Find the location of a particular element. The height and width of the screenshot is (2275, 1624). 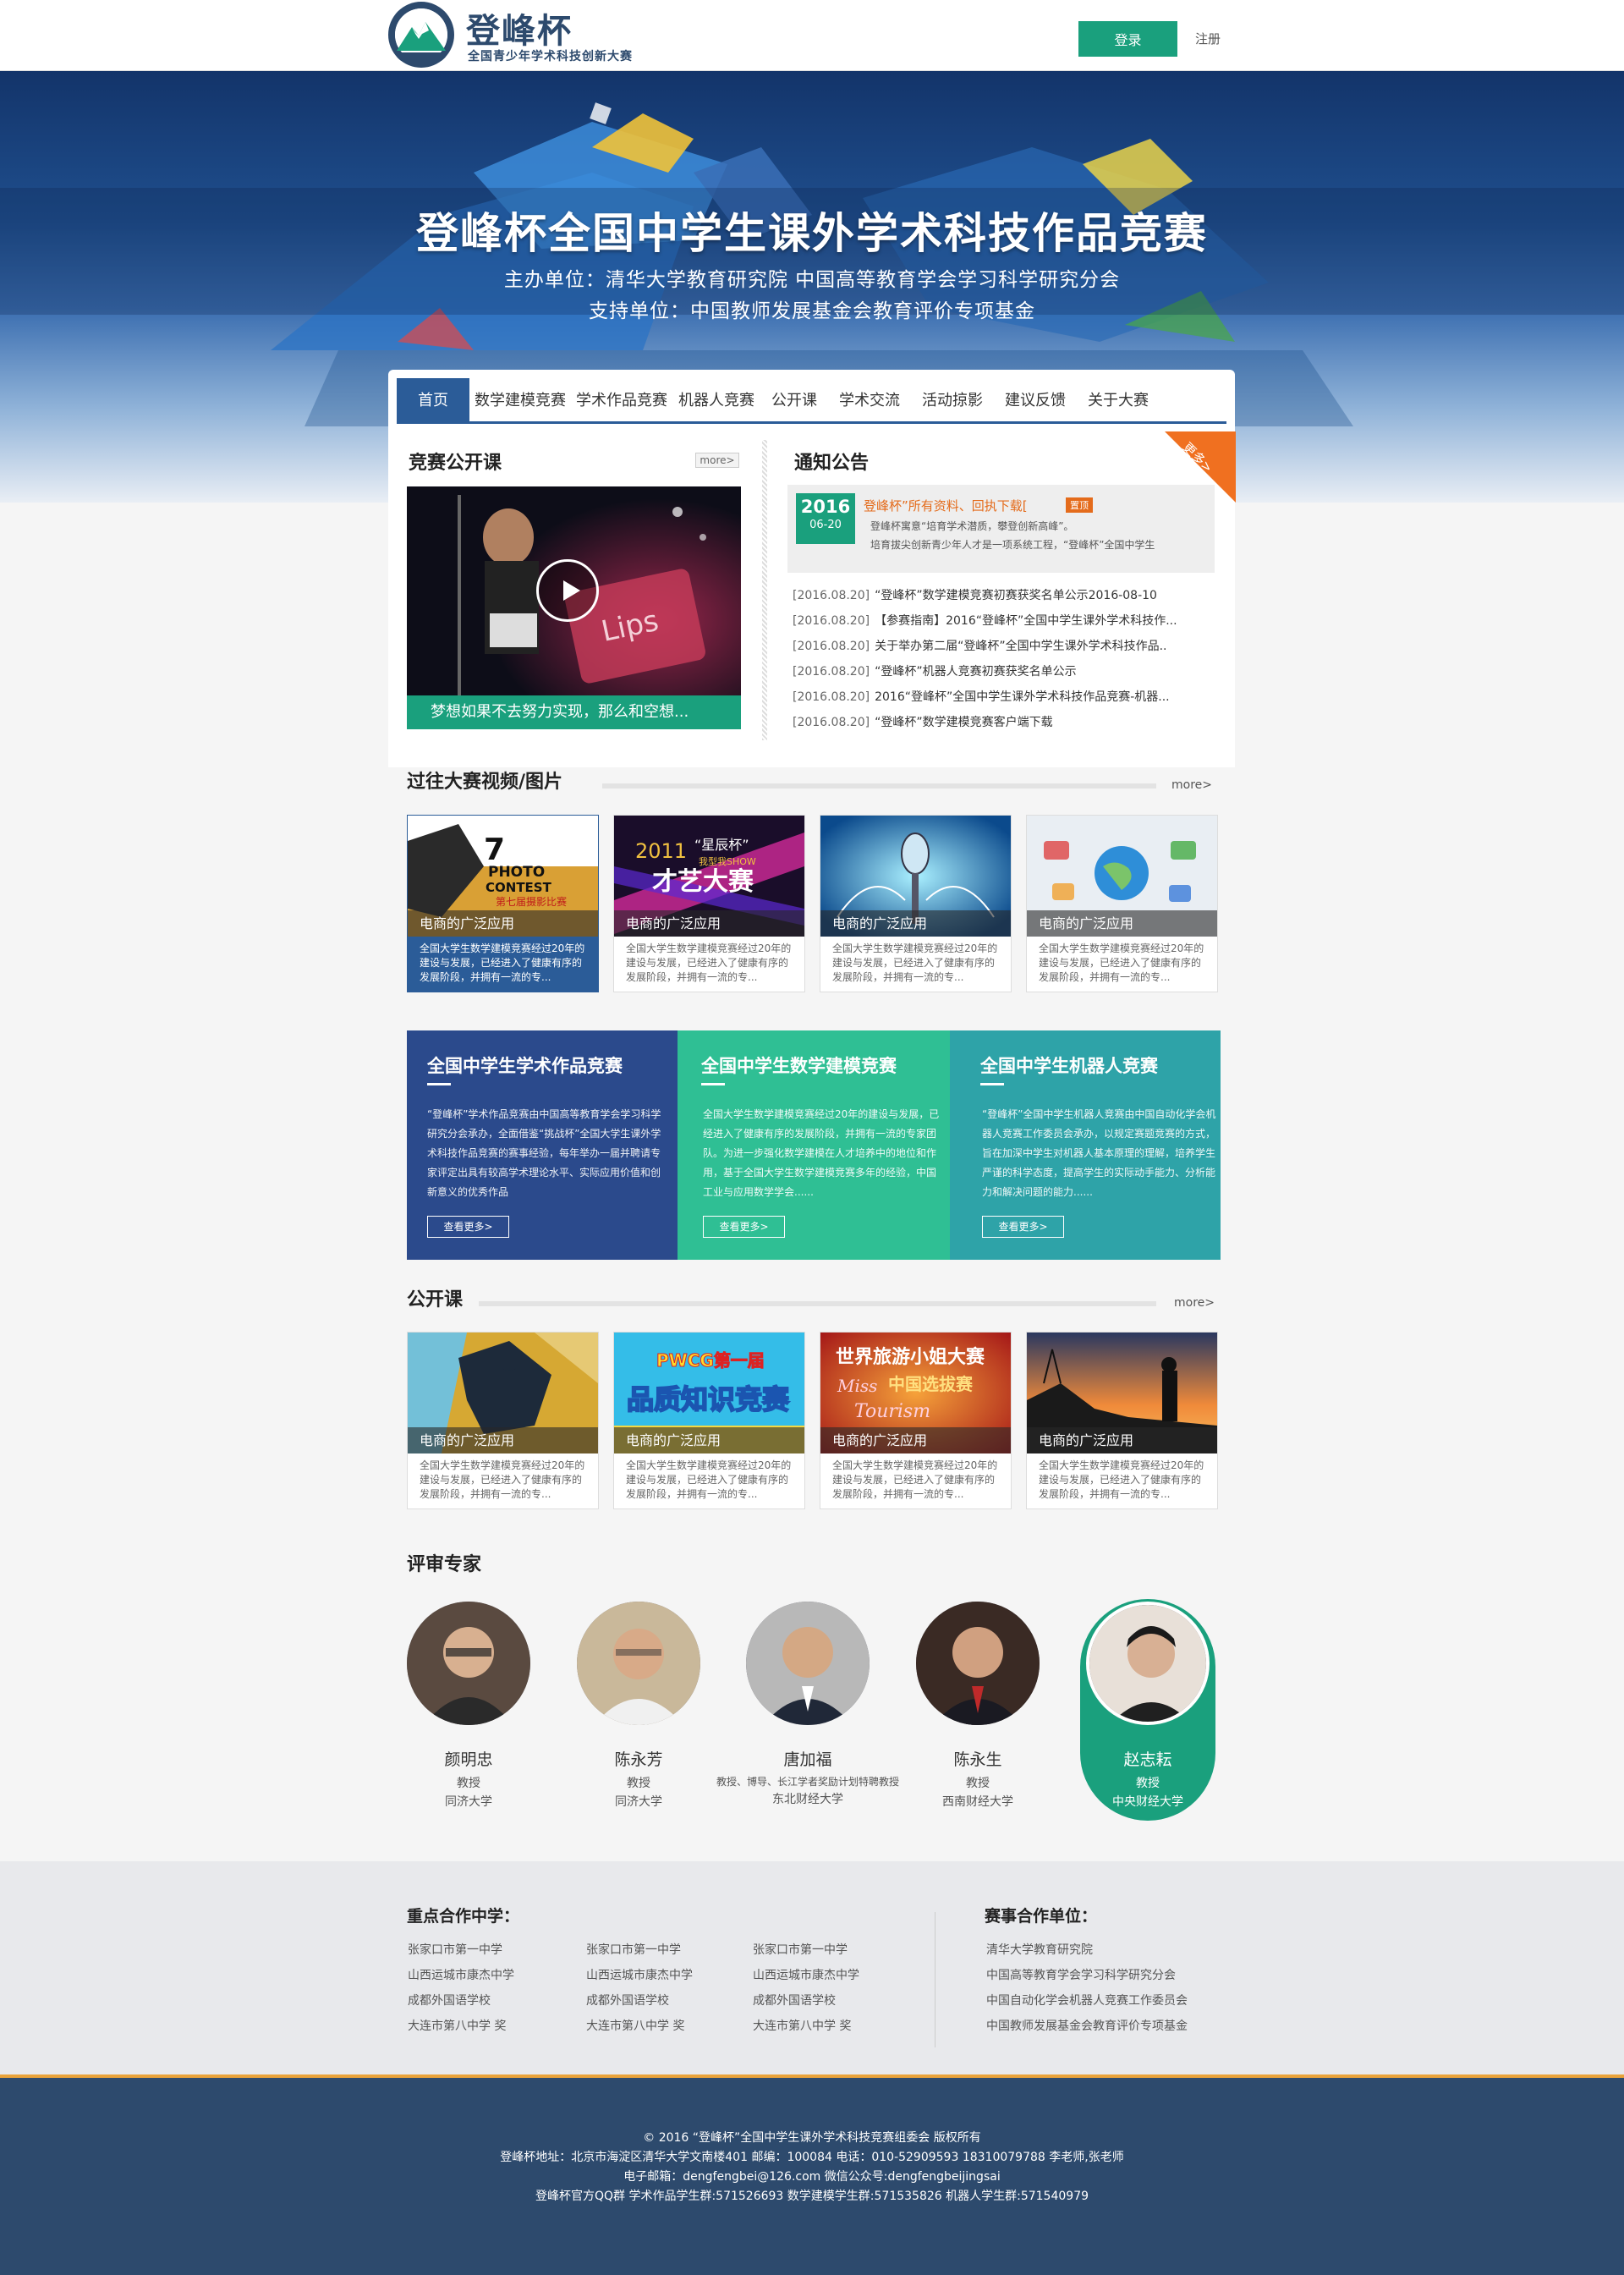

nav-item-activities: 活动掠影 is located at coordinates (953, 401).